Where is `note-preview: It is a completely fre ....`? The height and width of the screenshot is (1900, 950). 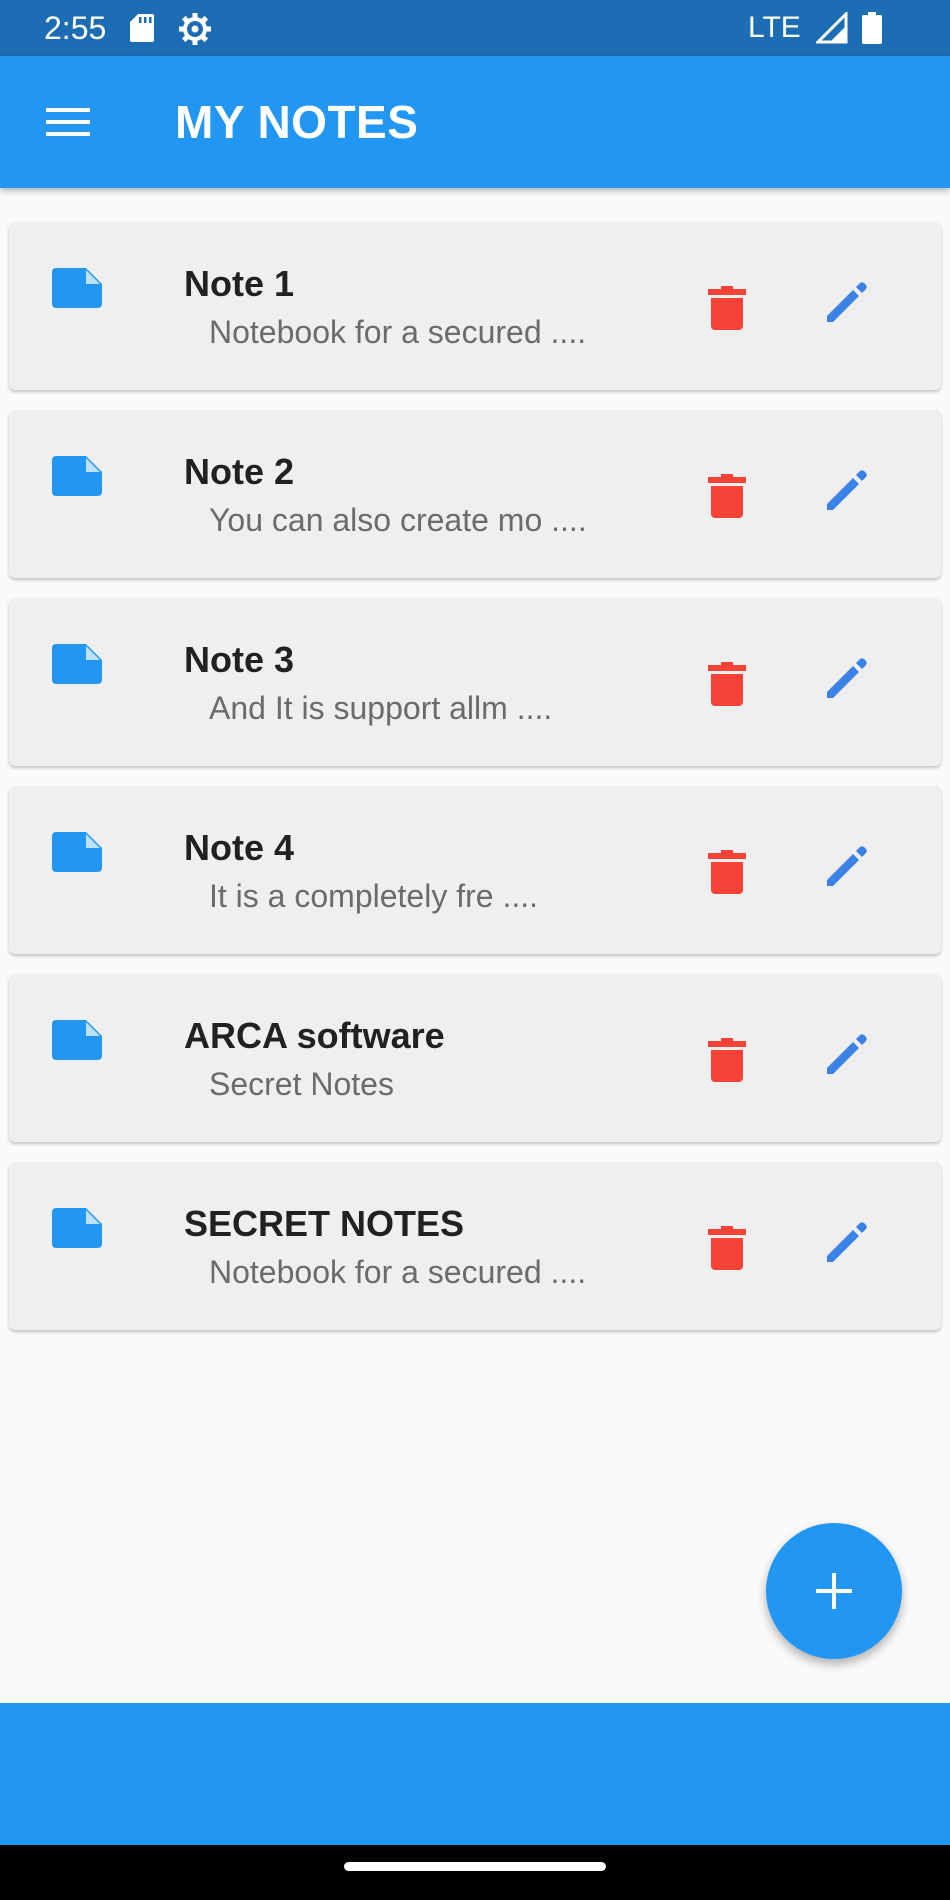 note-preview: It is a completely fre .... is located at coordinates (373, 896).